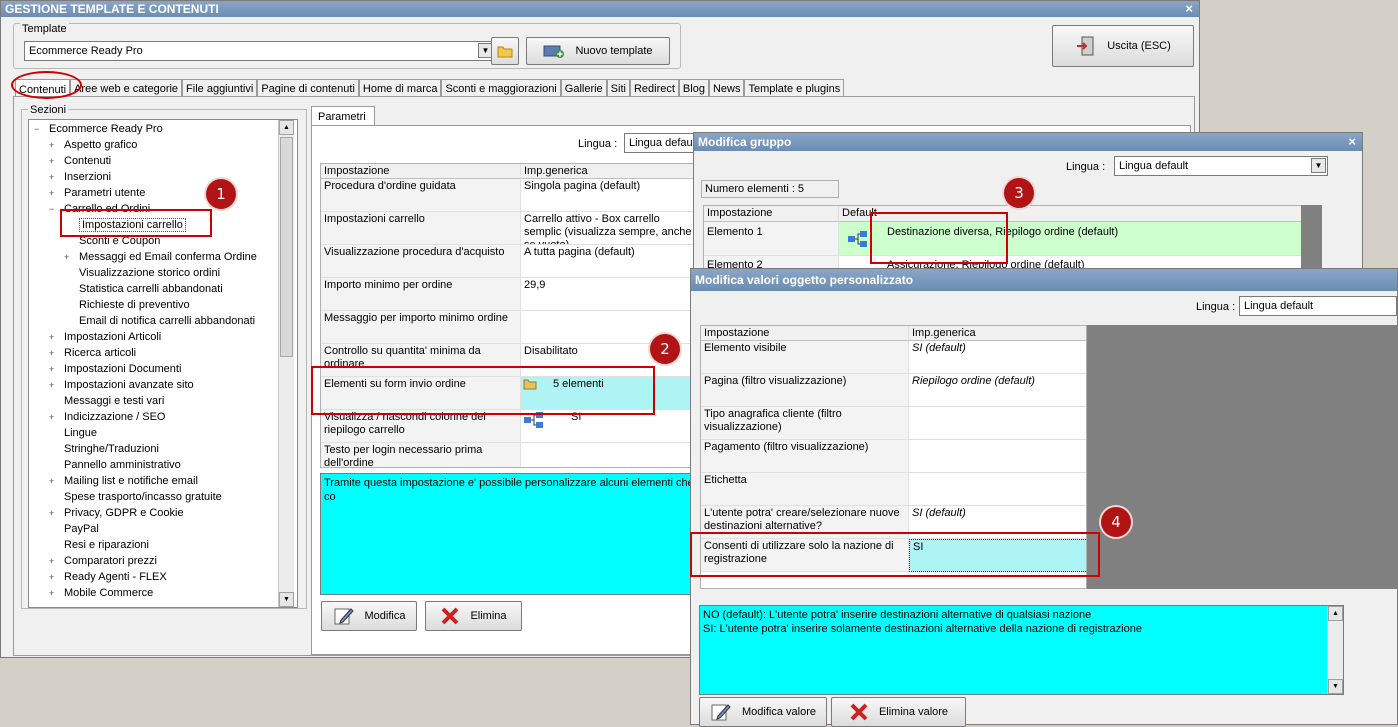 The height and width of the screenshot is (727, 1398). Describe the element at coordinates (1318, 306) in the screenshot. I see `oggetto-lingua-select: Lingua default` at that location.